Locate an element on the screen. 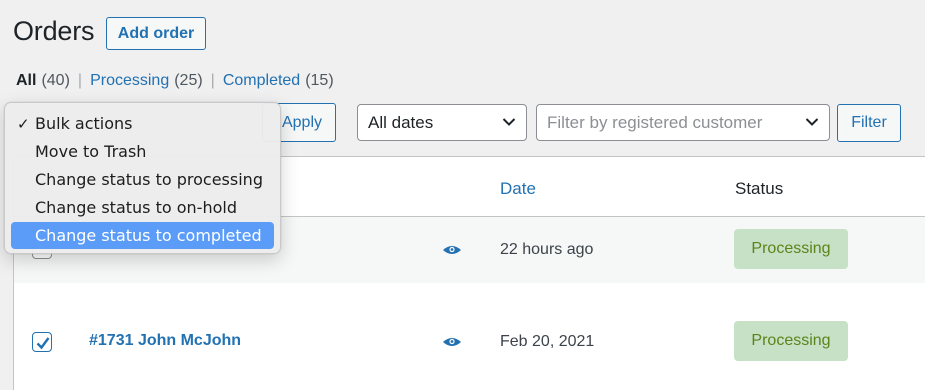 The width and height of the screenshot is (925, 390). menu-item-status-completed: Change status to completed is located at coordinates (142, 235).